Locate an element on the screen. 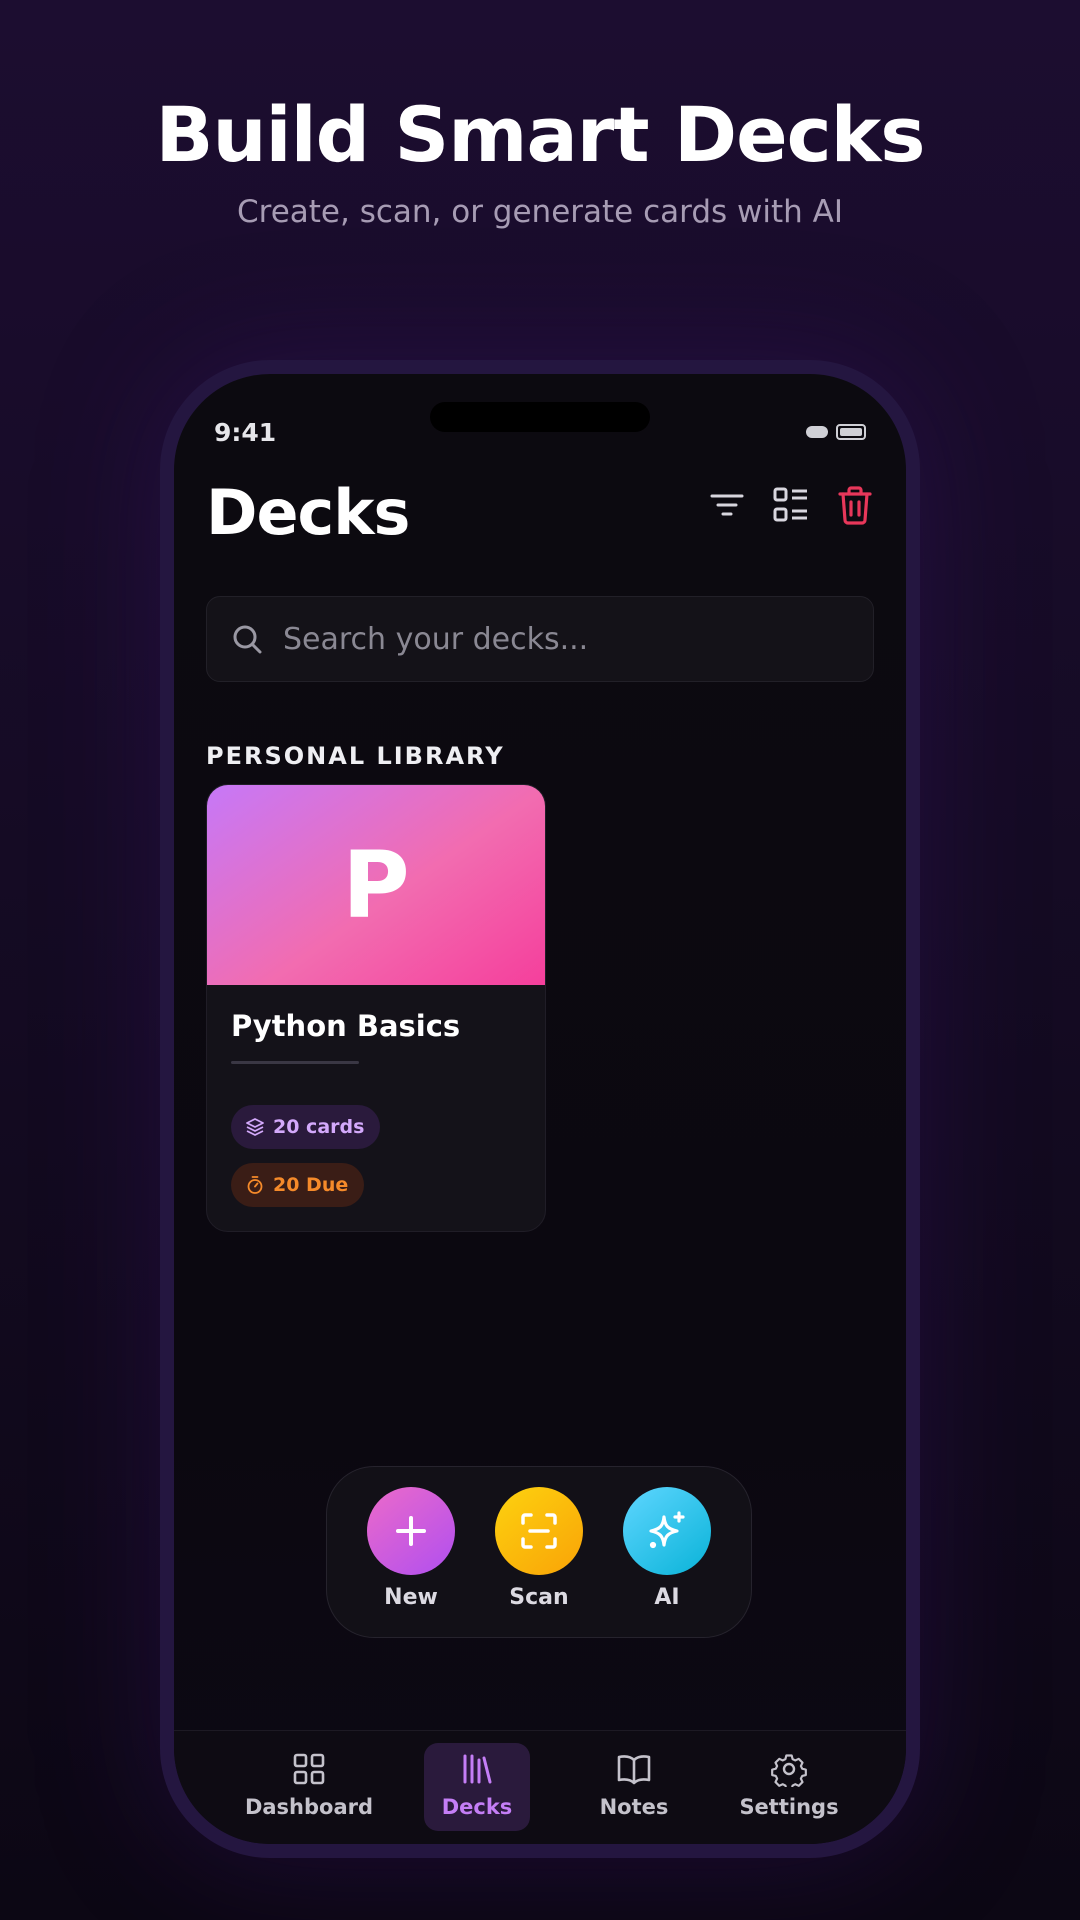  scan-icon is located at coordinates (539, 1531).